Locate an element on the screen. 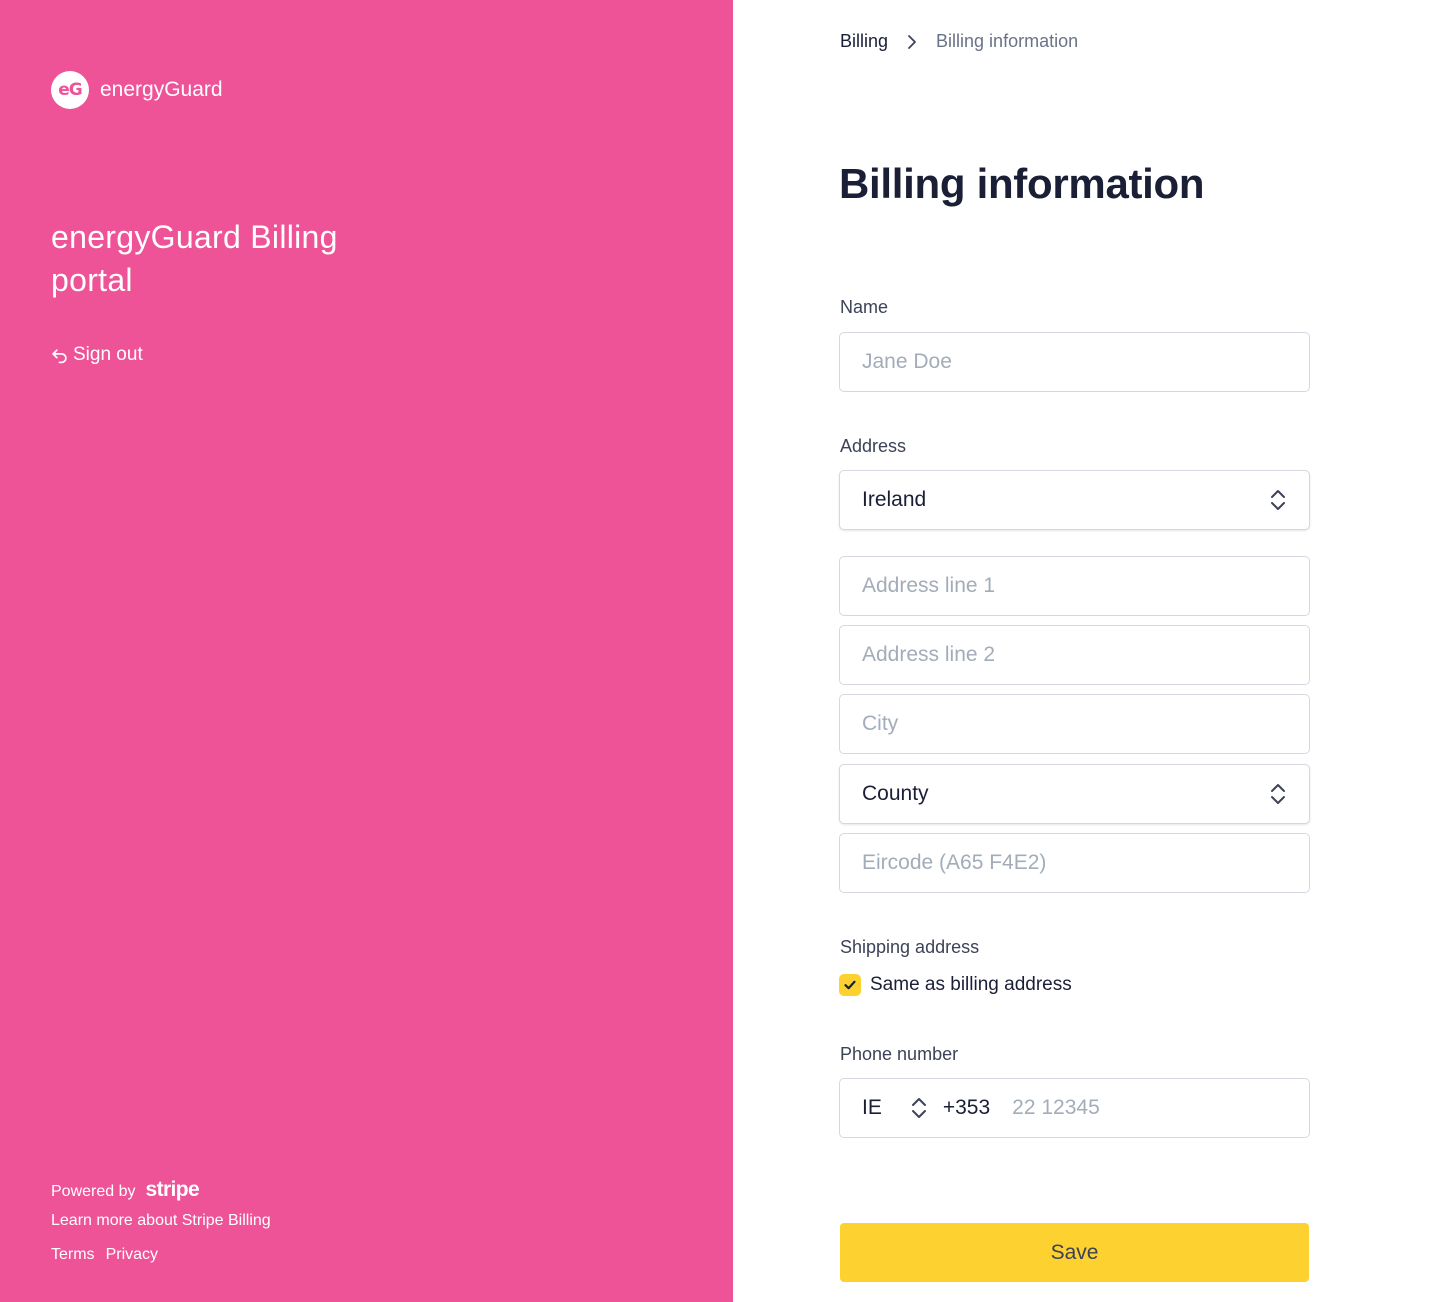  sign-out-label: Sign out is located at coordinates (108, 354).